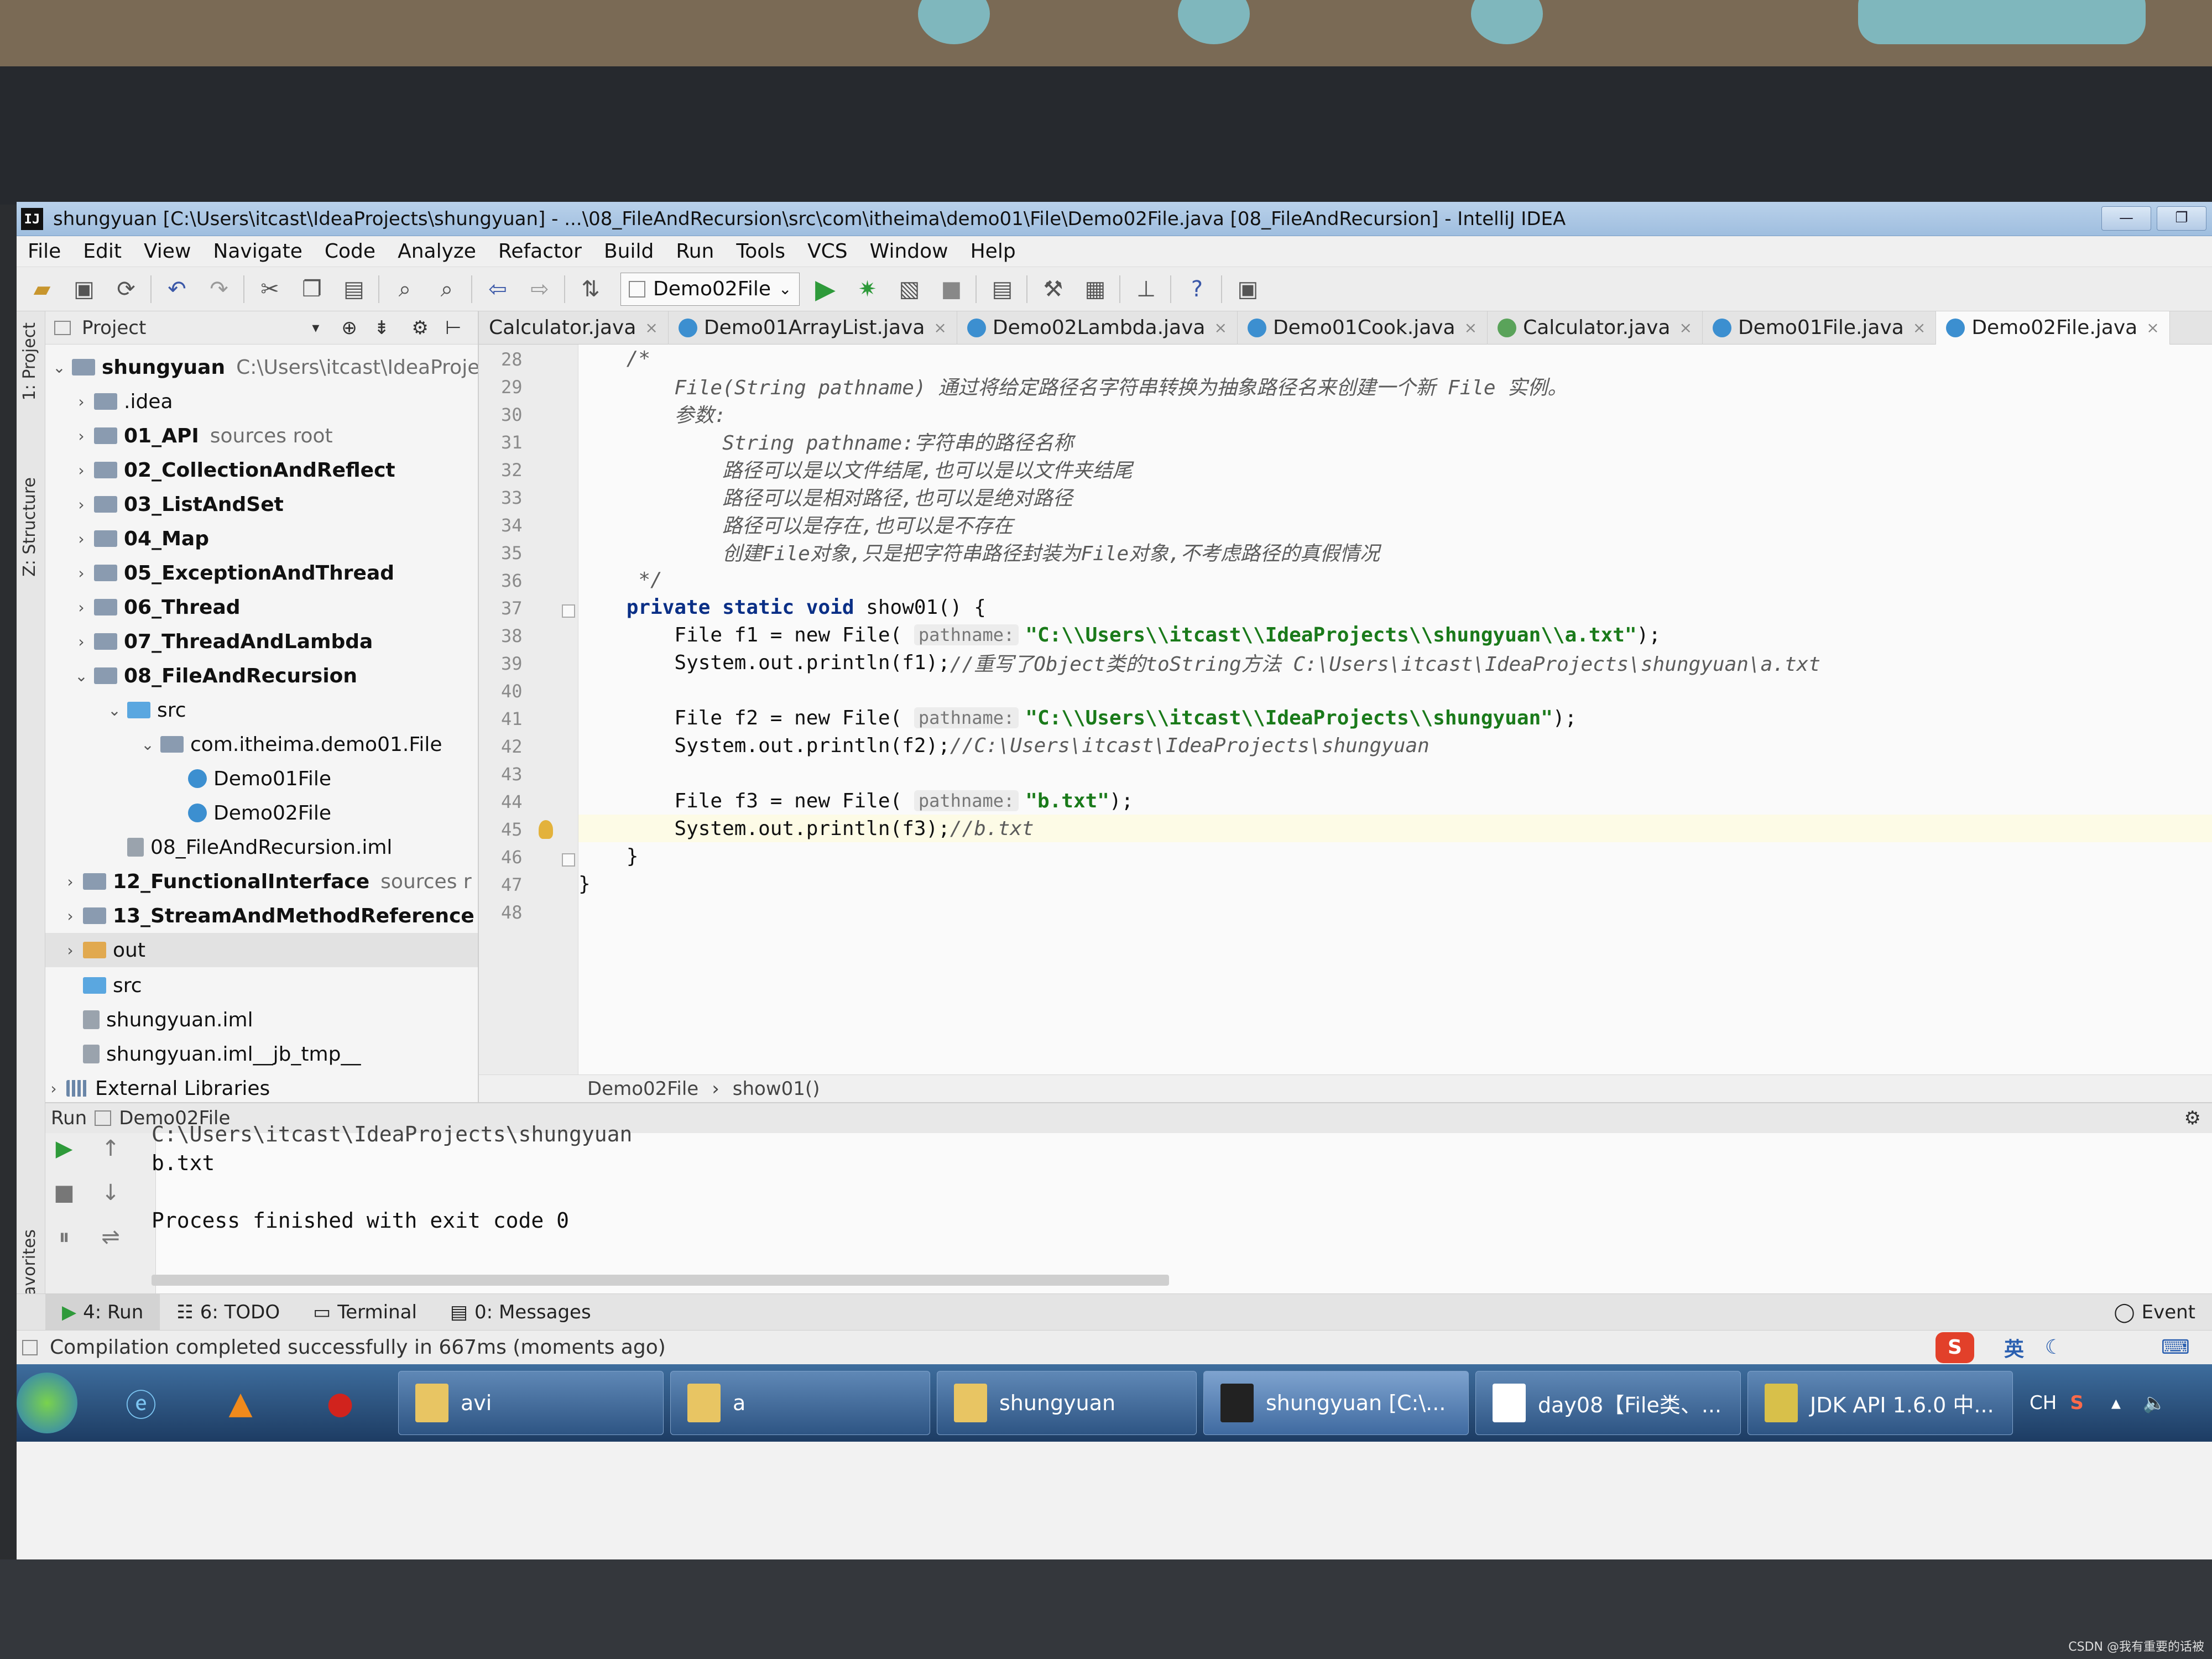  I want to click on scroll-up-icon: ↑, so click(111, 1149).